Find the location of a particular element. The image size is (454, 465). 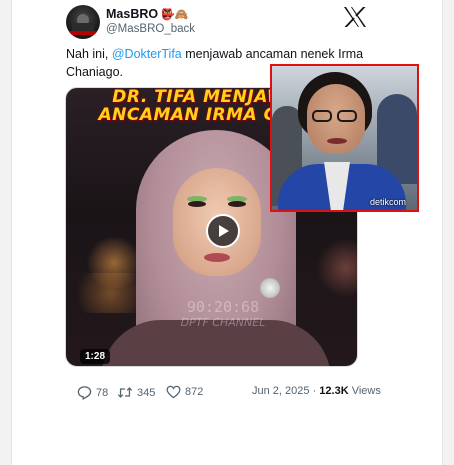

play-button is located at coordinates (223, 231).